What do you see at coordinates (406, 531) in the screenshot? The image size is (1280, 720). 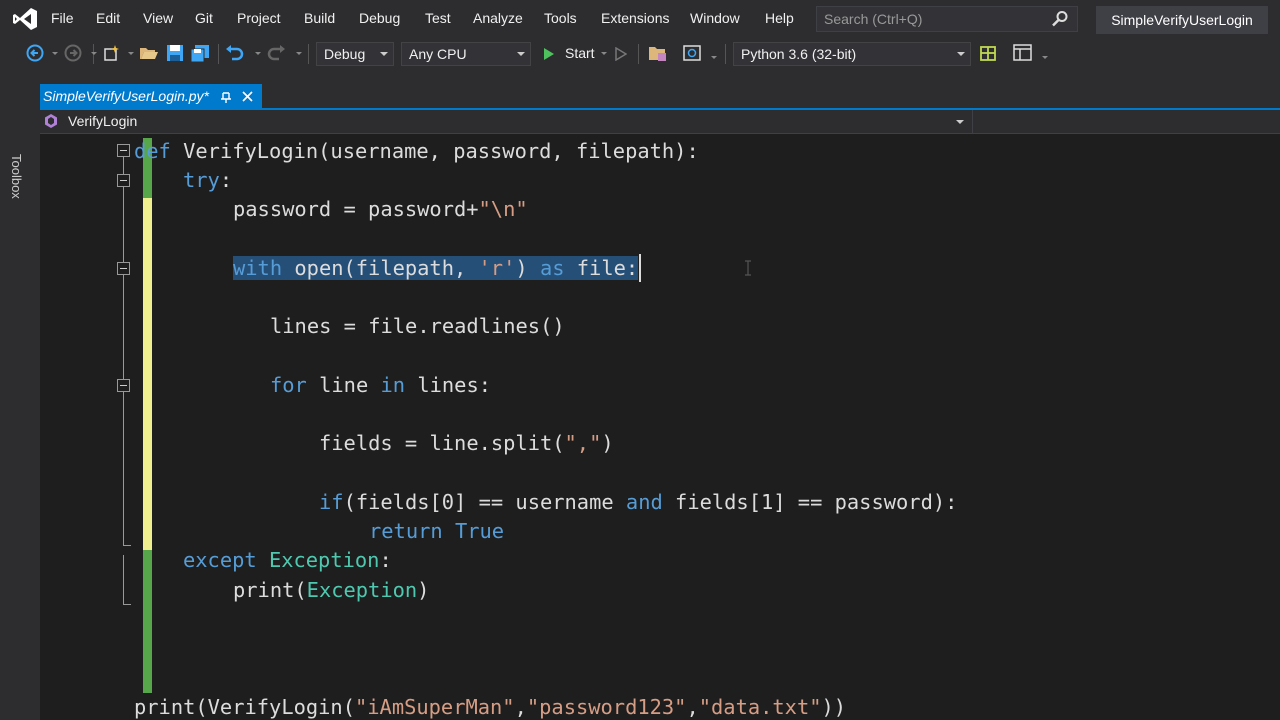 I see `keyword: return` at bounding box center [406, 531].